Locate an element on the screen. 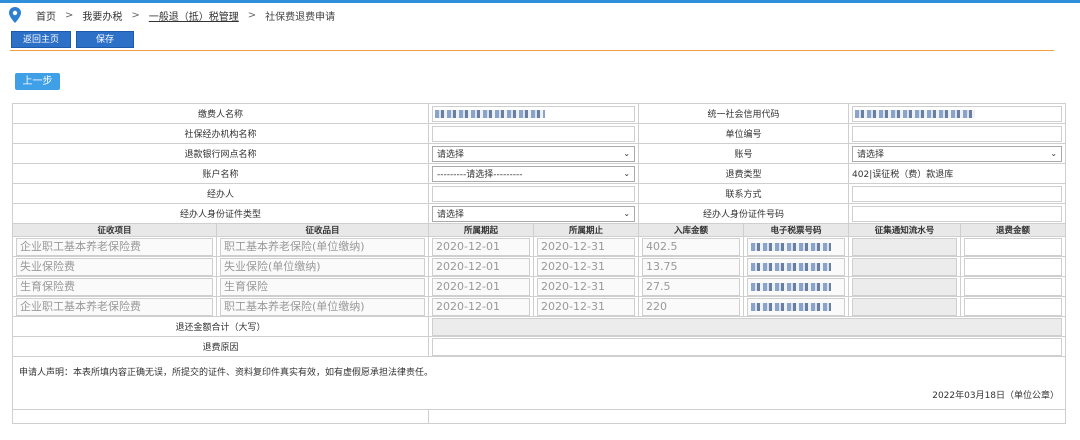 This screenshot has width=1080, height=440. divider is located at coordinates (532, 50).